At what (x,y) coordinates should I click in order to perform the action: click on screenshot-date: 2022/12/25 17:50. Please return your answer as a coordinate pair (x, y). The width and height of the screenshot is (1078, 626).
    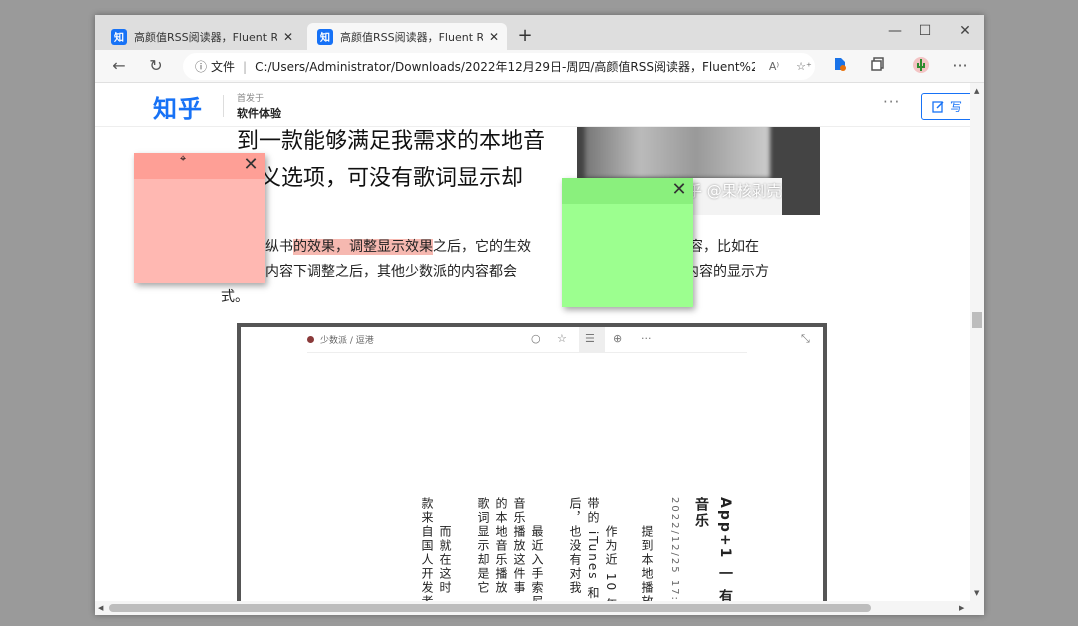
    Looking at the image, I should click on (674, 549).